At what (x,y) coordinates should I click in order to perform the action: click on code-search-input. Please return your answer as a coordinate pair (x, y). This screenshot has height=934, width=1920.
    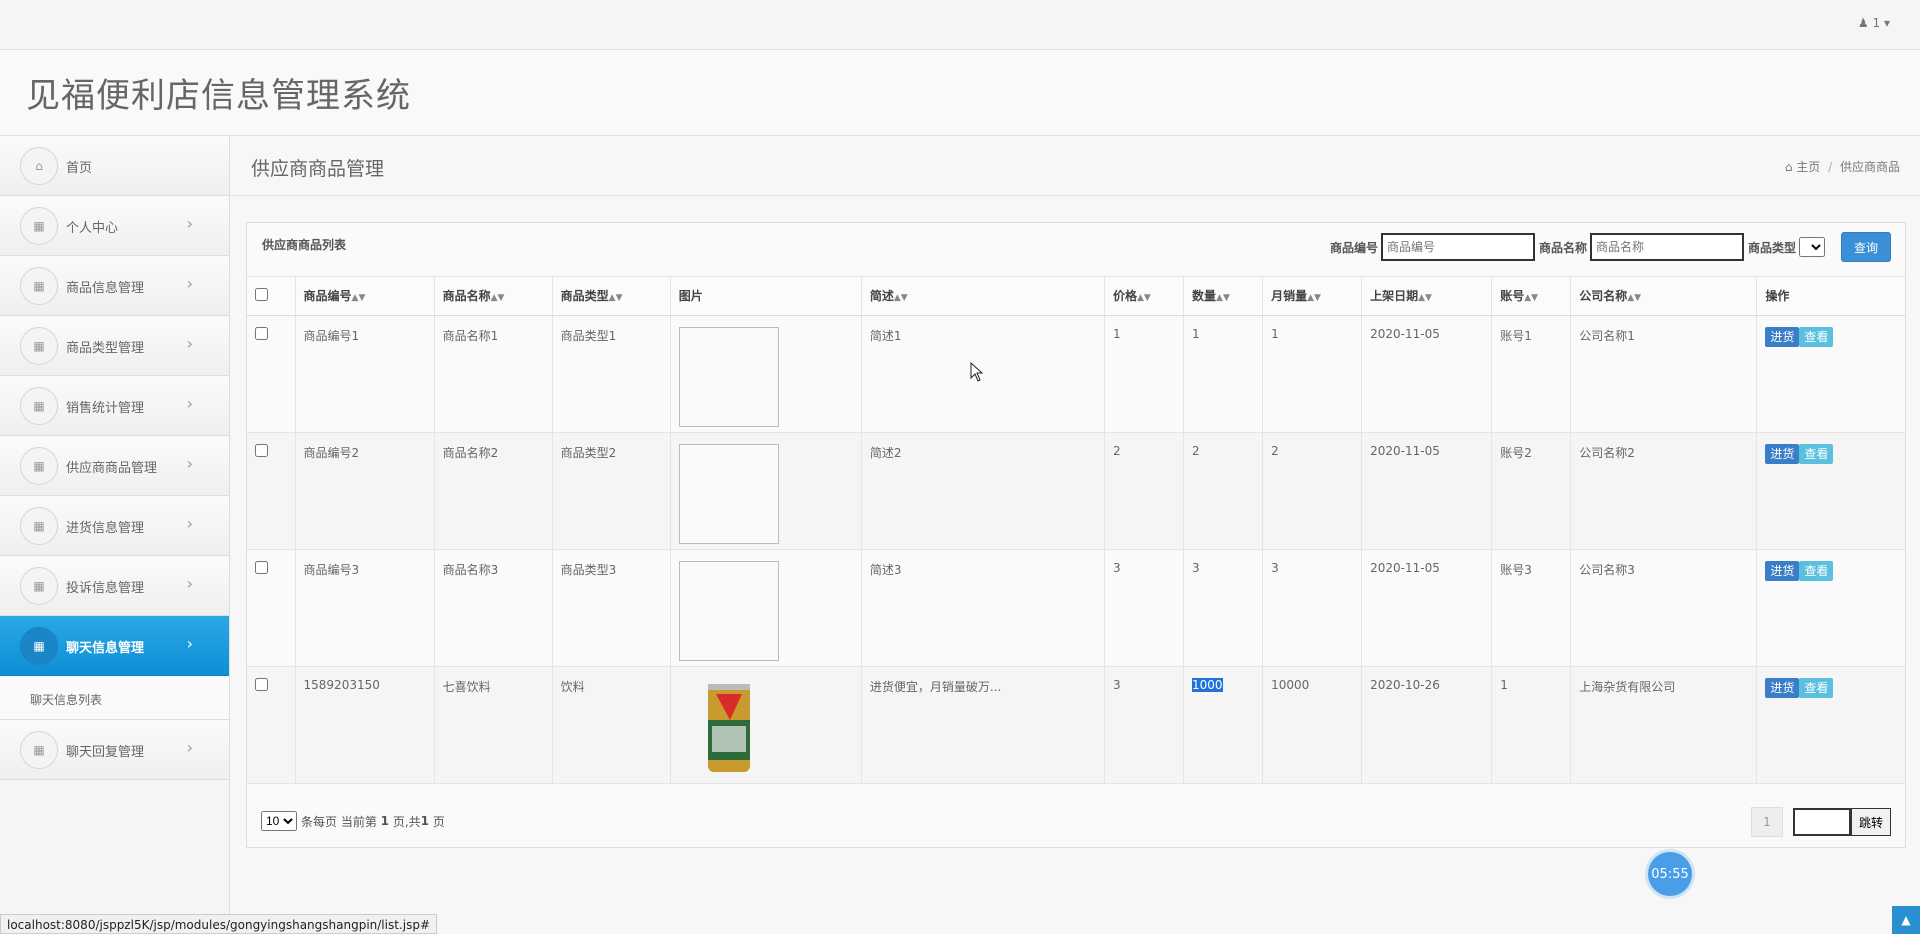
    Looking at the image, I should click on (1457, 247).